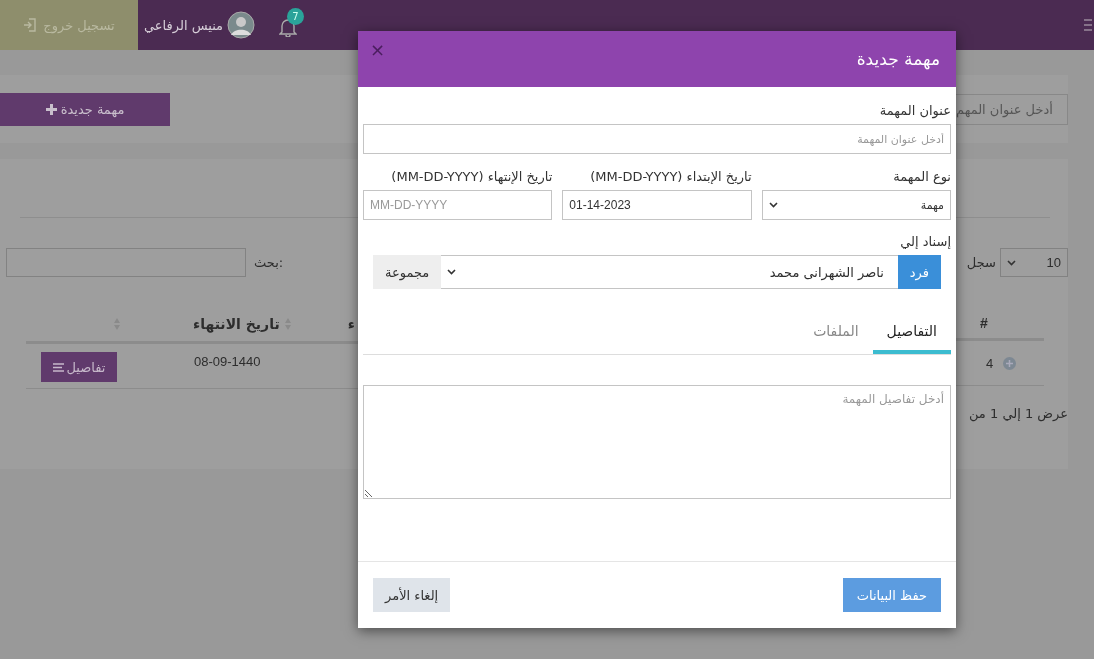 The height and width of the screenshot is (659, 1094). I want to click on cancel-button: إلغاء الأمر, so click(412, 595).